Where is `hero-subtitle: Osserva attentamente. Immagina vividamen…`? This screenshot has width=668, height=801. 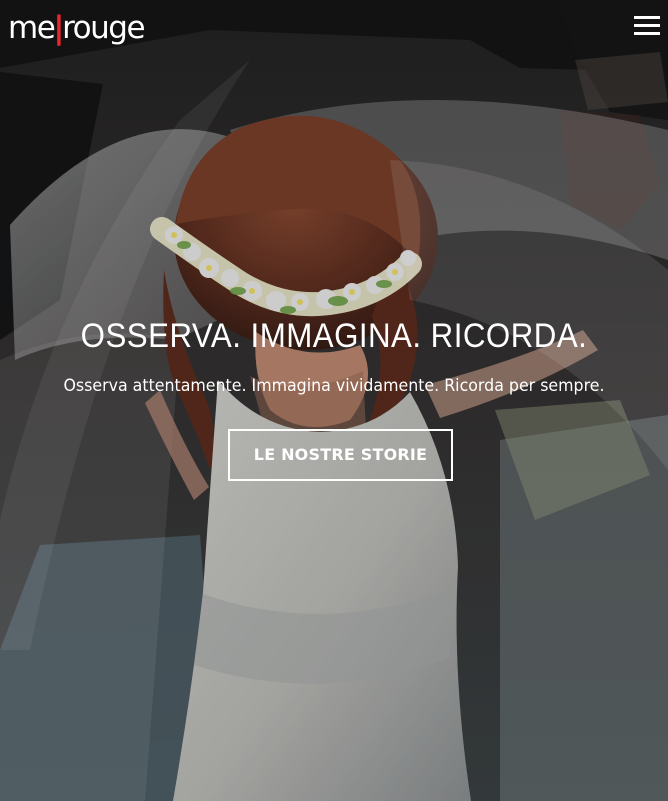 hero-subtitle: Osserva attentamente. Immagina vividamen… is located at coordinates (334, 386).